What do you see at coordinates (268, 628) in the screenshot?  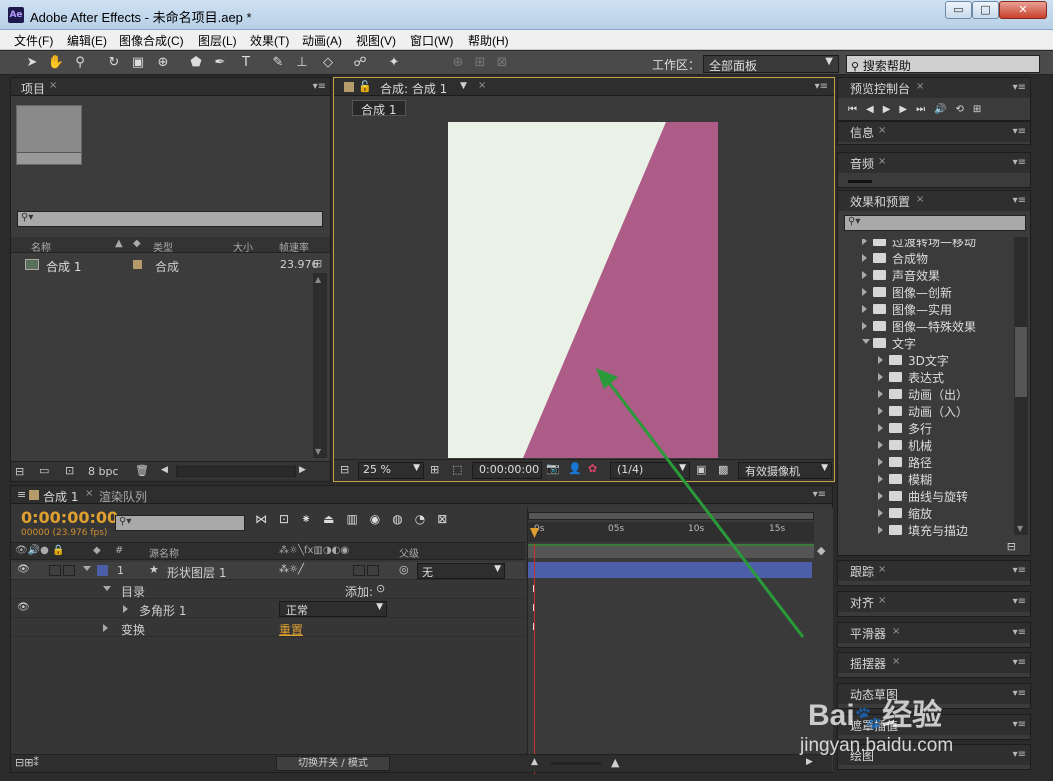 I see `transform-row: 变换 重置` at bounding box center [268, 628].